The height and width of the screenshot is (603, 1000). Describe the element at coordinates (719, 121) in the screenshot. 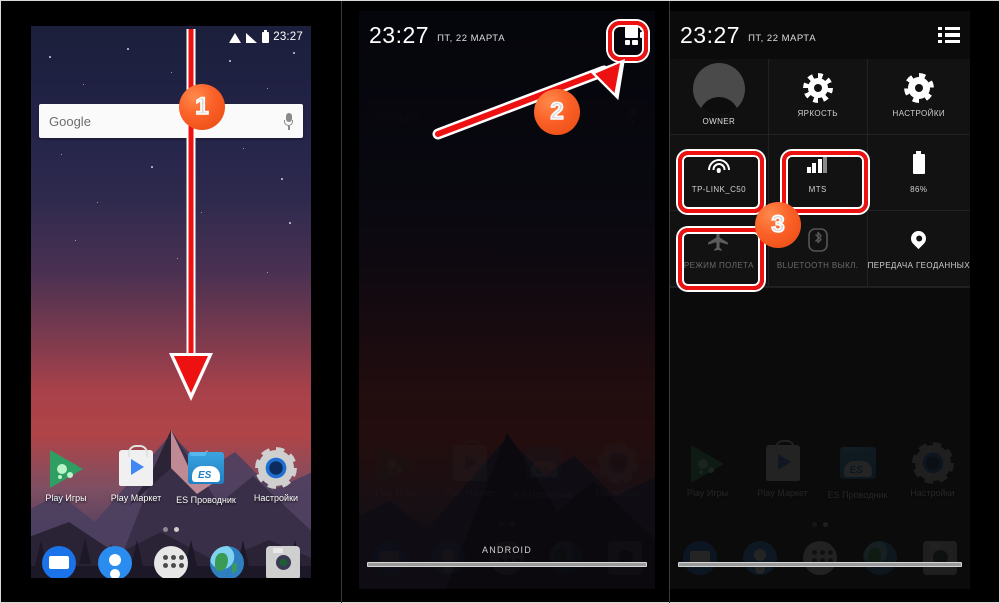

I see `tile-label: OWNER` at that location.